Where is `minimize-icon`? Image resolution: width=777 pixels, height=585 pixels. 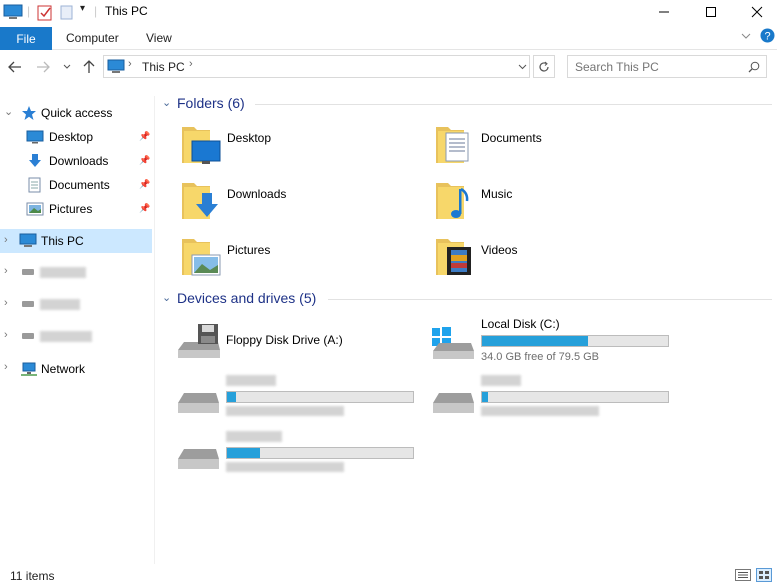
minimize-icon is located at coordinates (664, 12).